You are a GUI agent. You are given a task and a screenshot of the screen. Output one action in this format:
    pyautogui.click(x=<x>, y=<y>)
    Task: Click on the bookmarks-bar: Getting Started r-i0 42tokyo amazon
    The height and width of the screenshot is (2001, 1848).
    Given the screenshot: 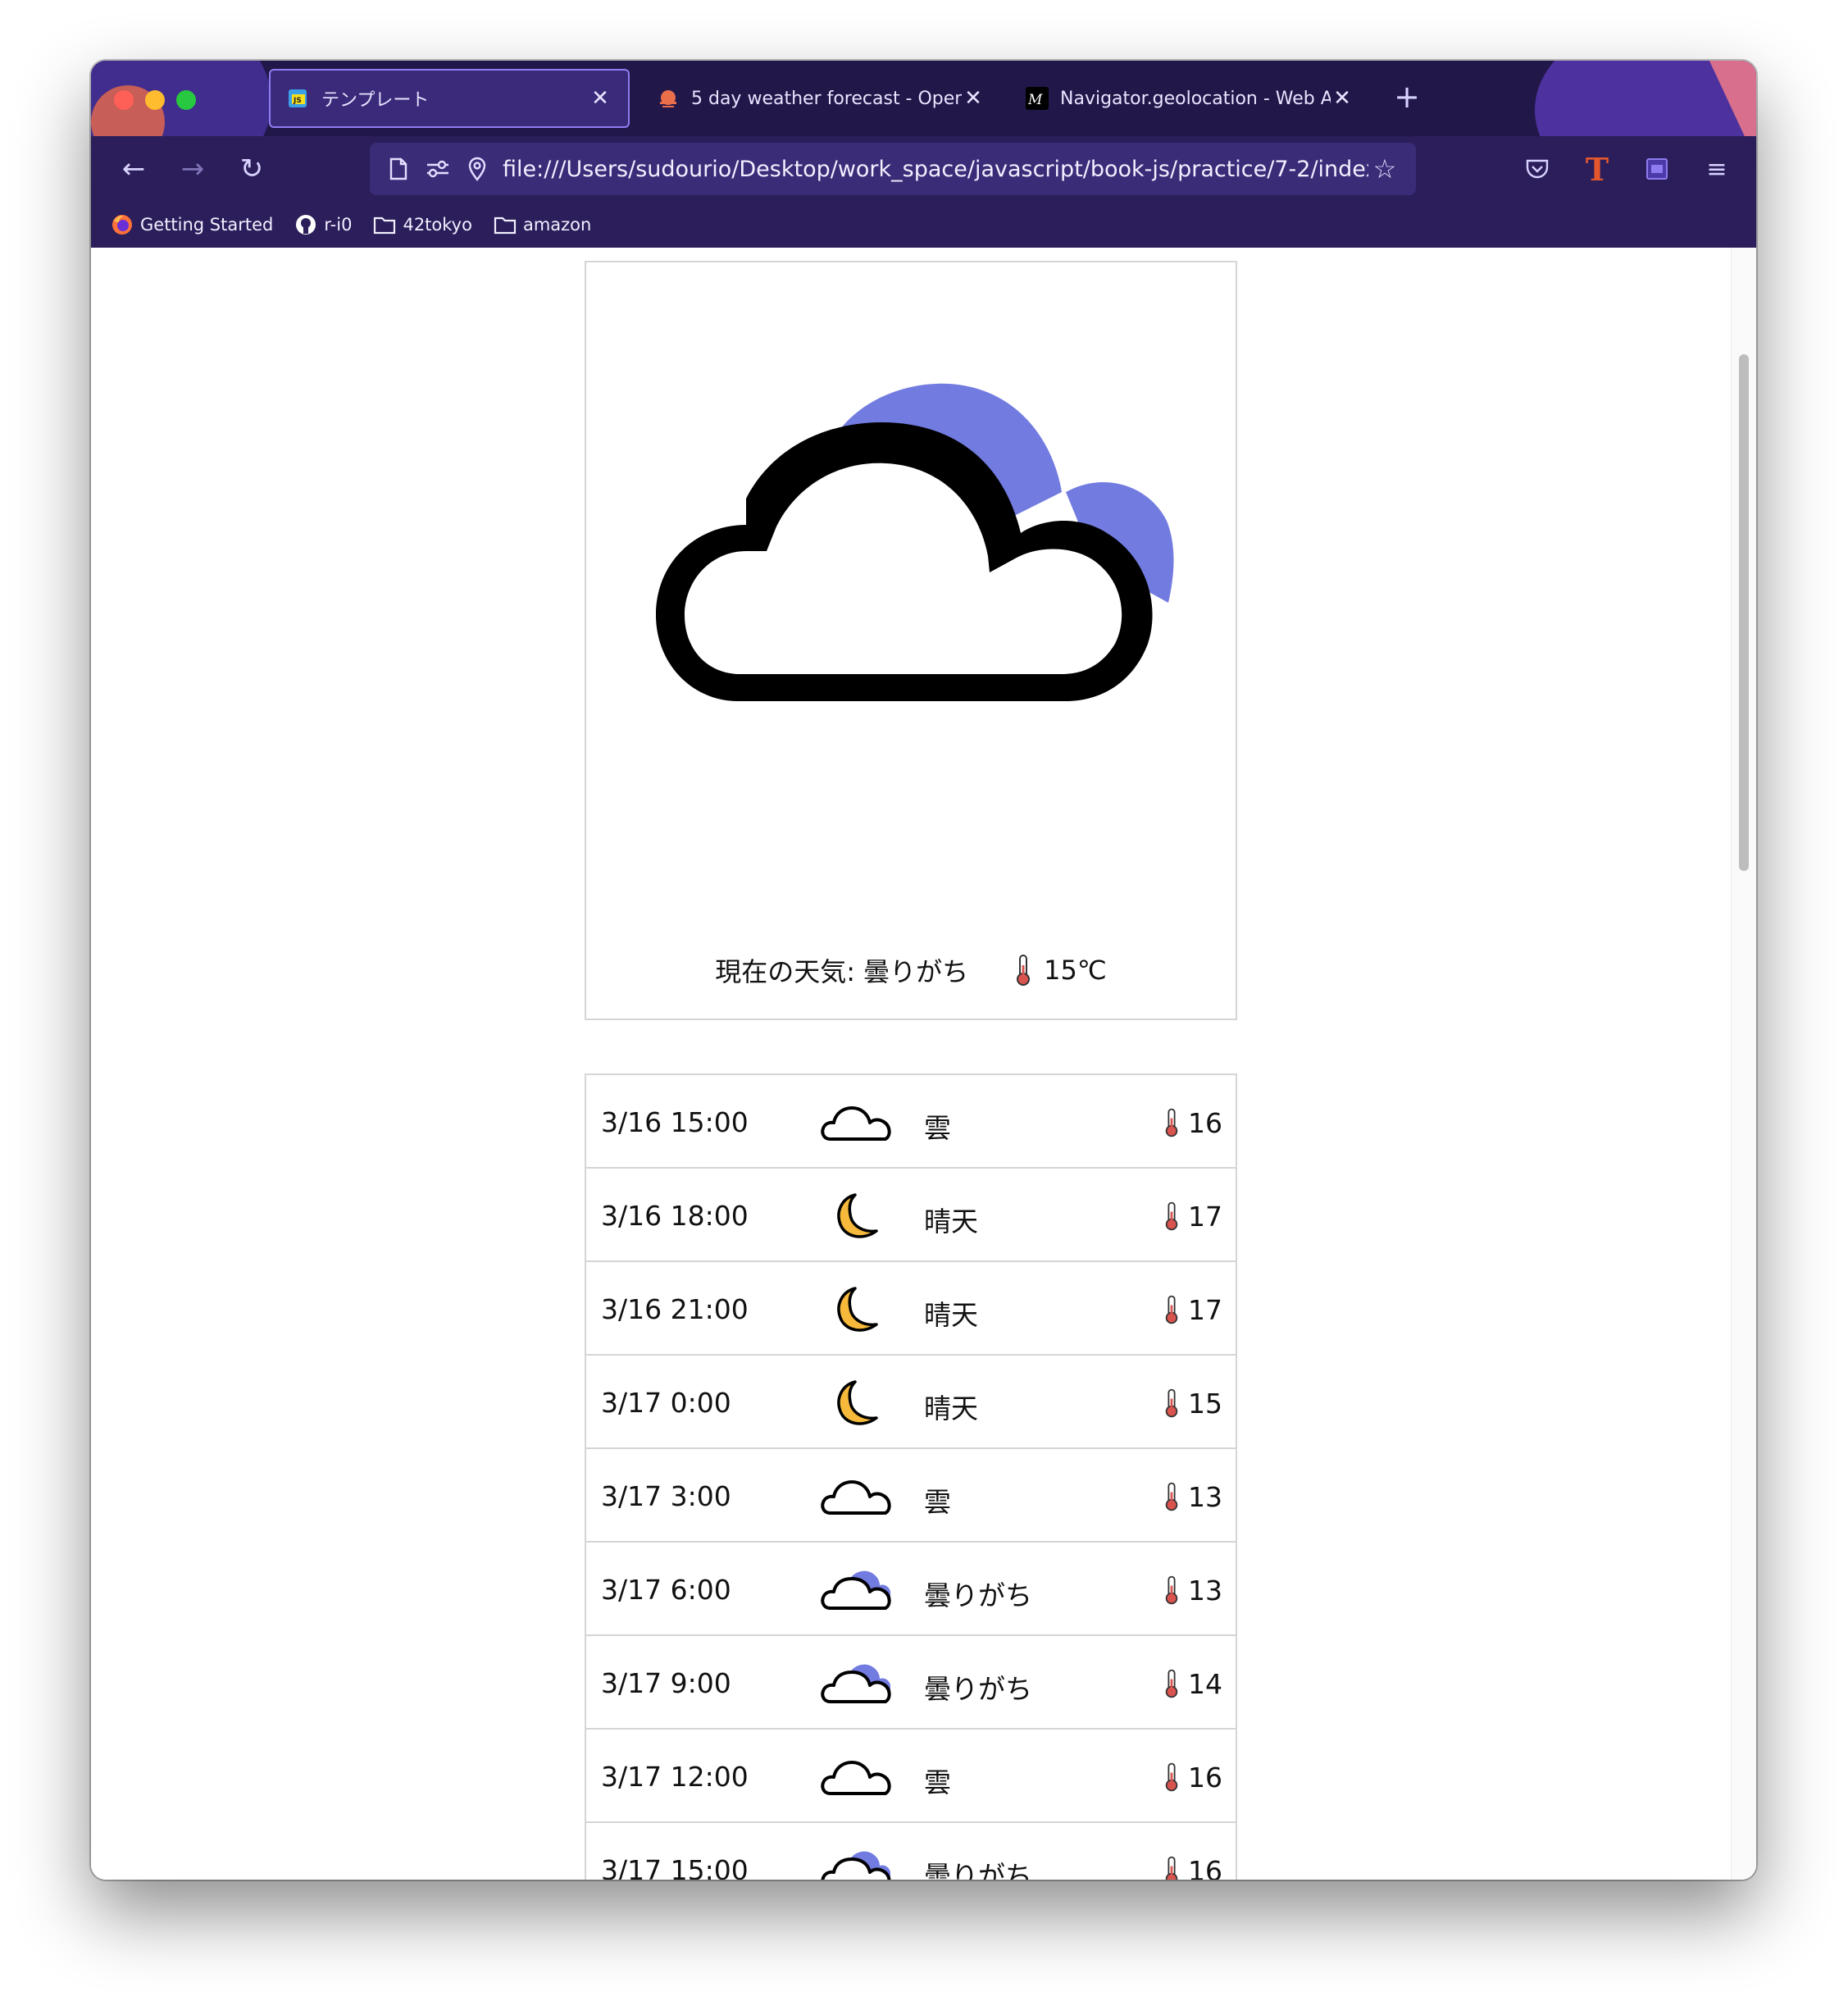 What is the action you would take?
    pyautogui.click(x=923, y=225)
    